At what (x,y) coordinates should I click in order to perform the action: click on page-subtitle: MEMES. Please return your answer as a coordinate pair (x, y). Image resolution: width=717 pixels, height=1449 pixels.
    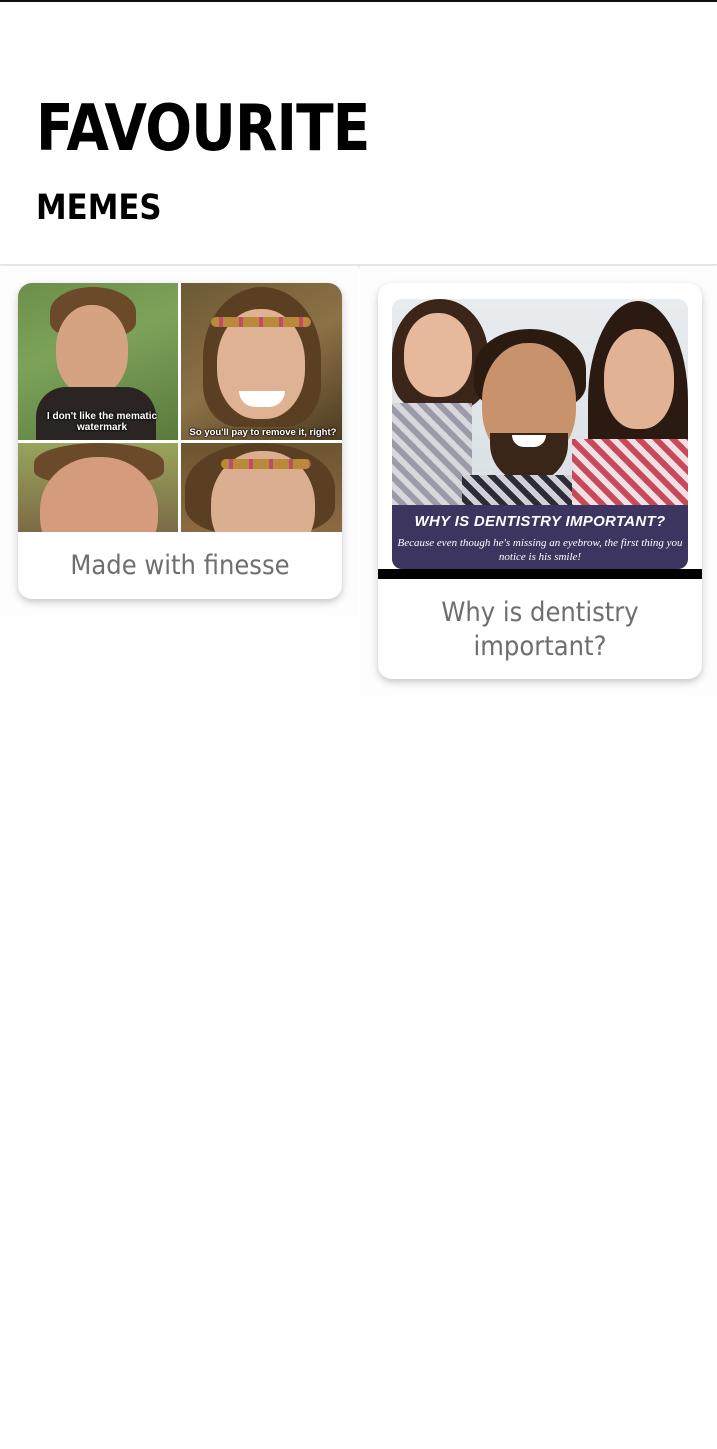
    Looking at the image, I should click on (99, 208).